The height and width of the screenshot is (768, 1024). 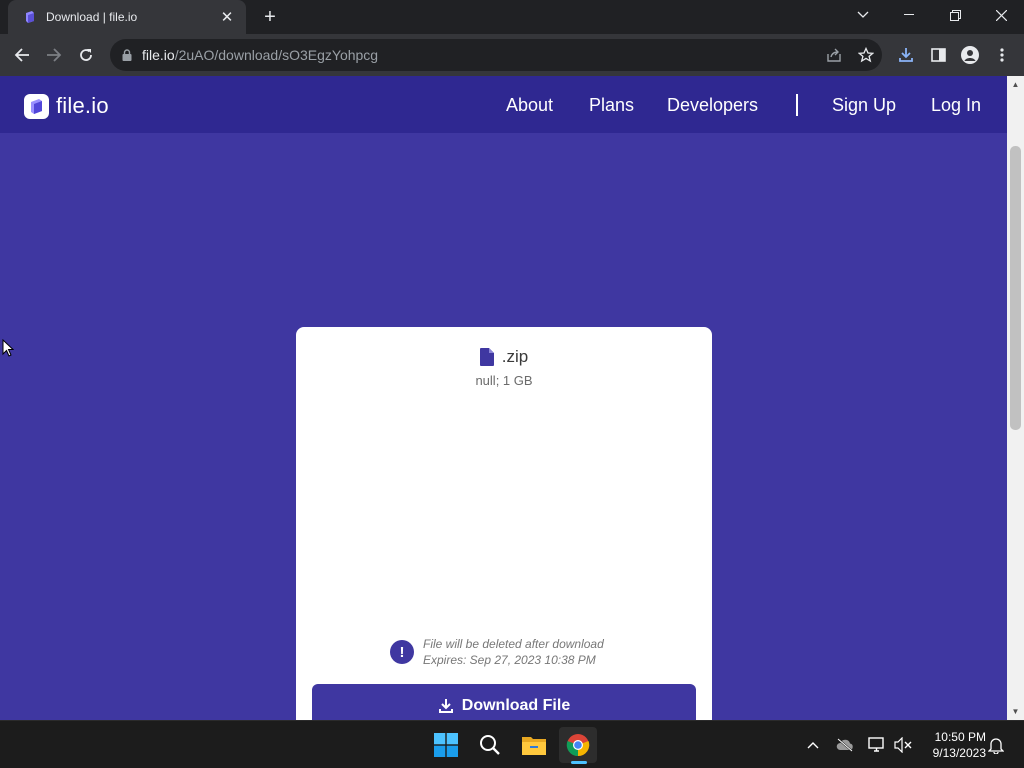 What do you see at coordinates (1015, 288) in the screenshot?
I see `scroll-thumb` at bounding box center [1015, 288].